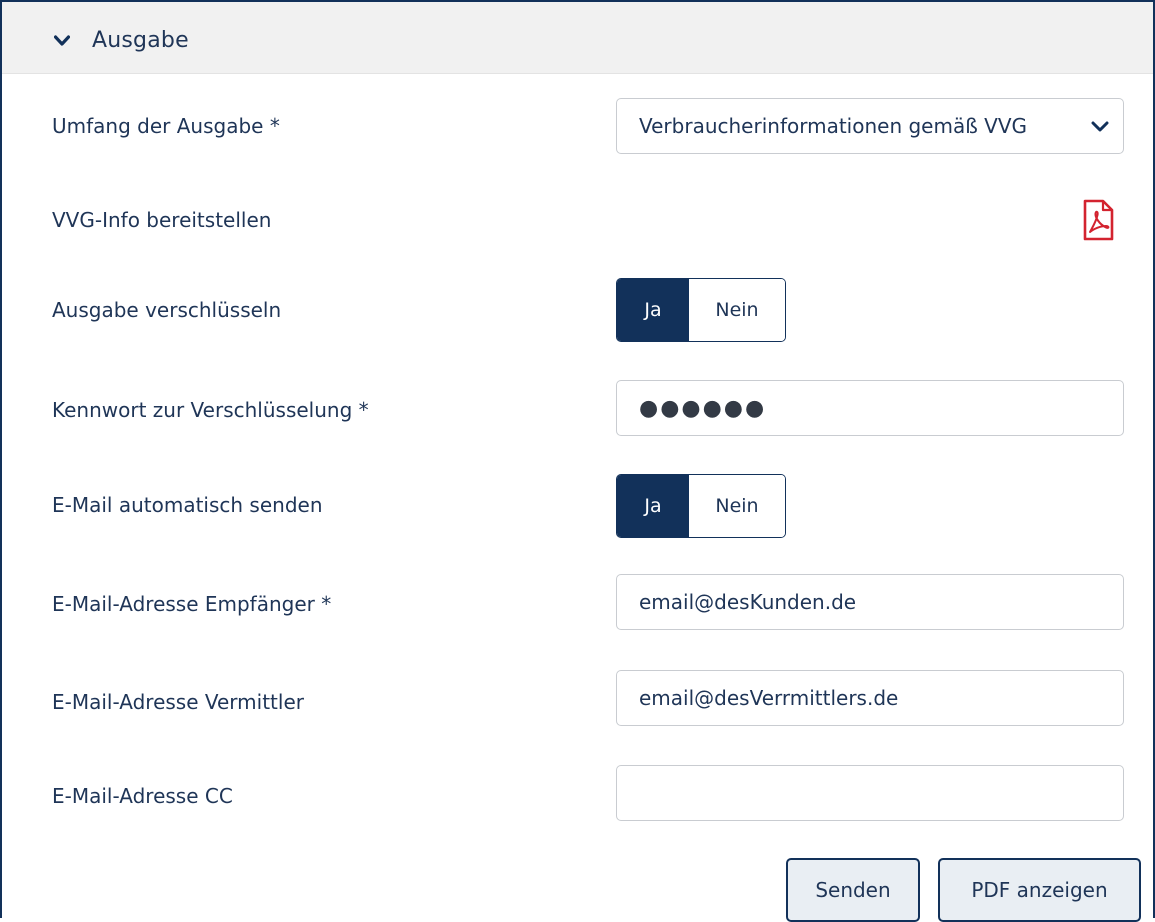 The height and width of the screenshot is (922, 1155). I want to click on email-cc-label: E-Mail-Adresse CC, so click(142, 796).